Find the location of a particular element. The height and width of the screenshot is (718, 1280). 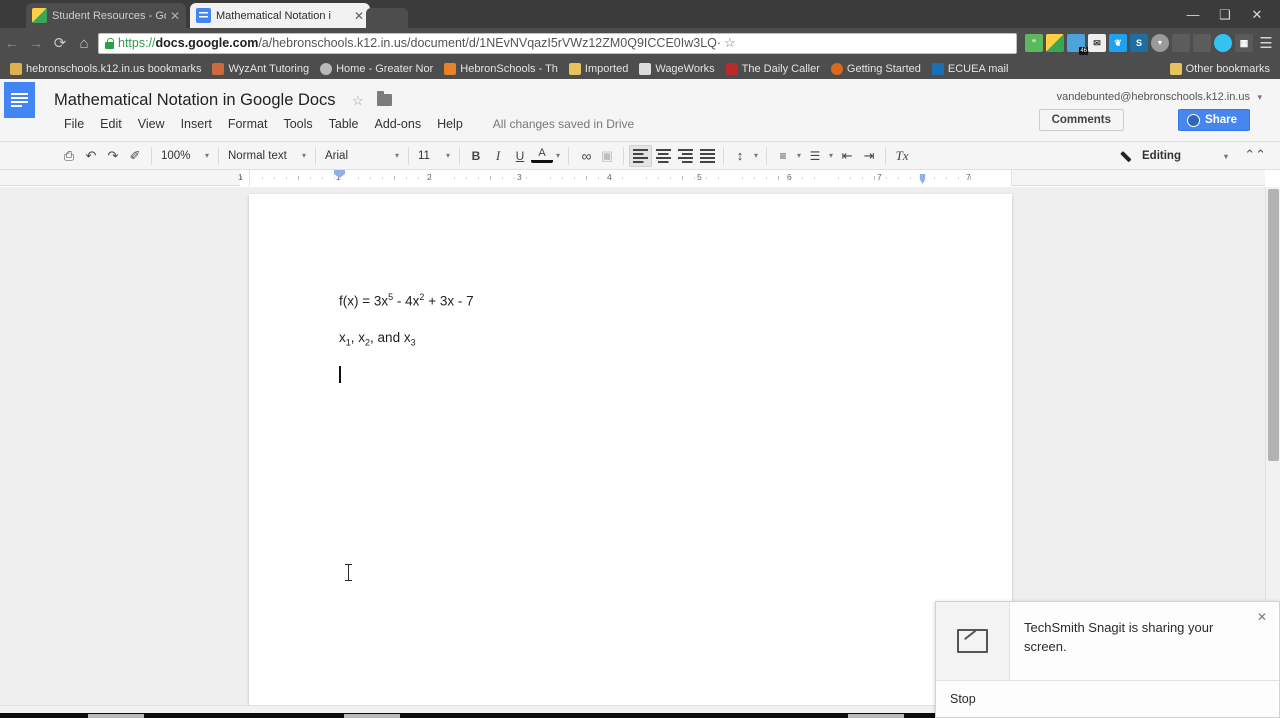

print-button: ⎙ is located at coordinates (69, 156).